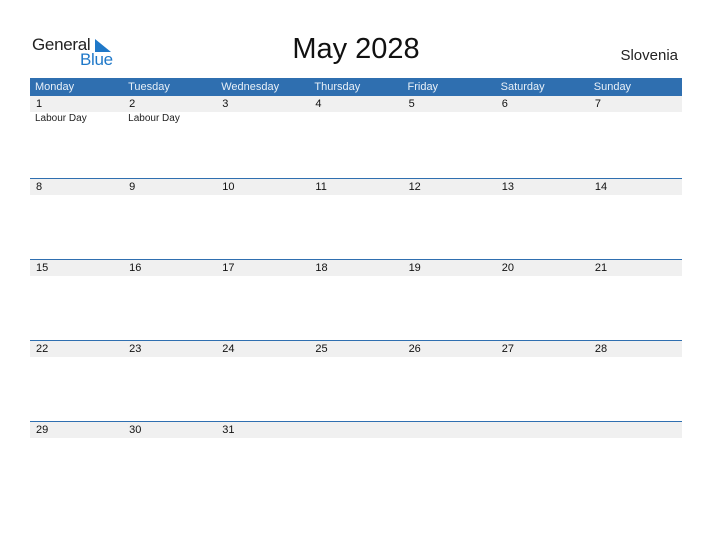 This screenshot has width=712, height=550. Describe the element at coordinates (42, 430) in the screenshot. I see `day-number: 29` at that location.